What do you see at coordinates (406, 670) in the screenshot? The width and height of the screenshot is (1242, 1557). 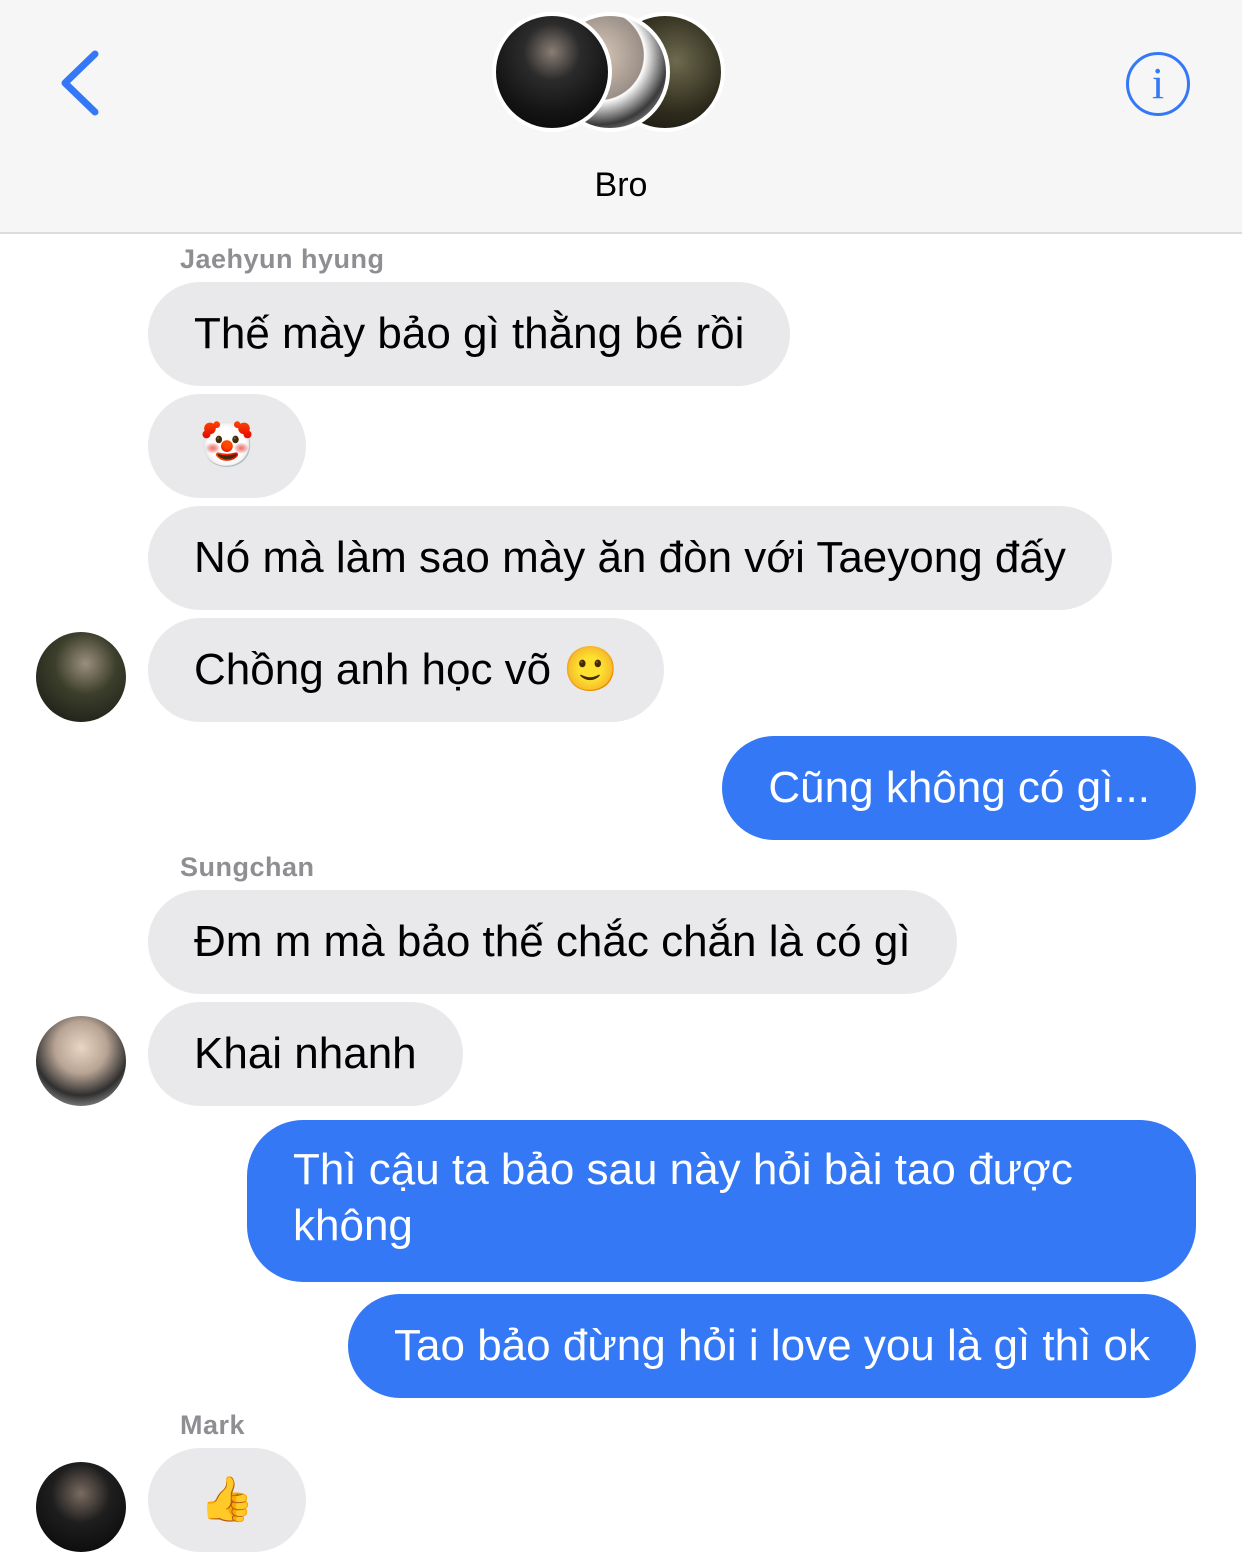 I see `message-bubble-incoming: Chồng anh học võ 🙂` at bounding box center [406, 670].